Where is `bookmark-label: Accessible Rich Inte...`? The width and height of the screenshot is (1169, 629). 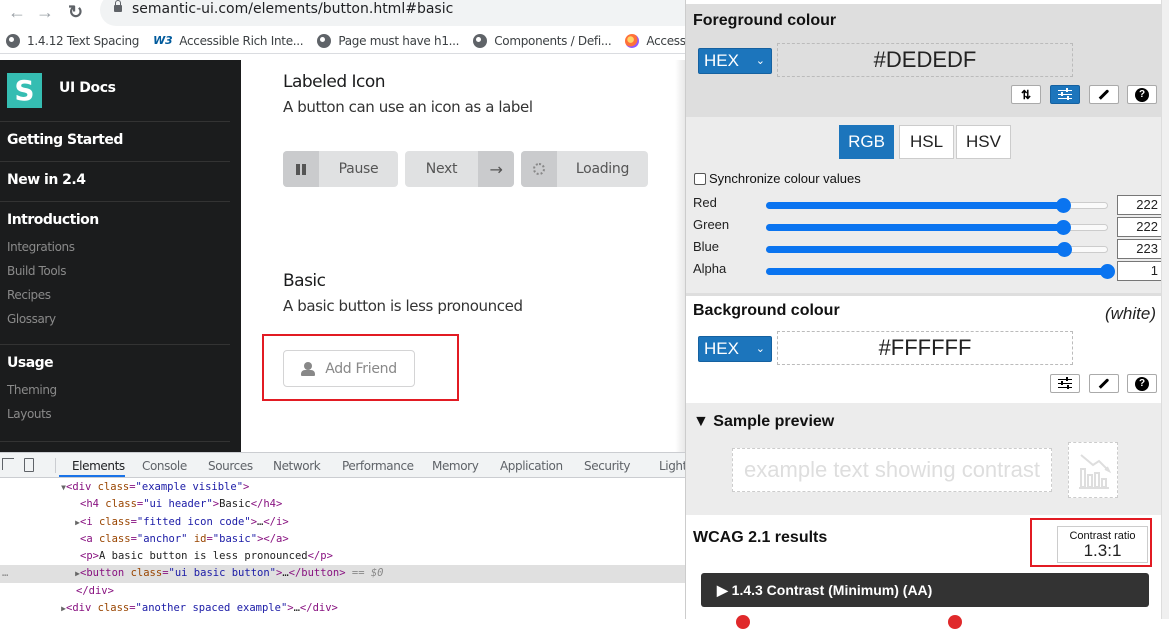 bookmark-label: Accessible Rich Inte... is located at coordinates (241, 40).